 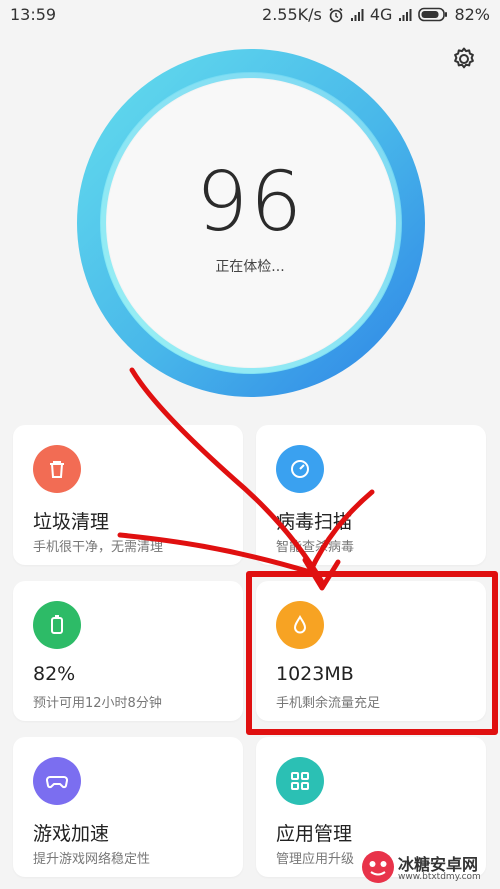 What do you see at coordinates (315, 547) in the screenshot?
I see `card-subtitle: 智能查杀病毒` at bounding box center [315, 547].